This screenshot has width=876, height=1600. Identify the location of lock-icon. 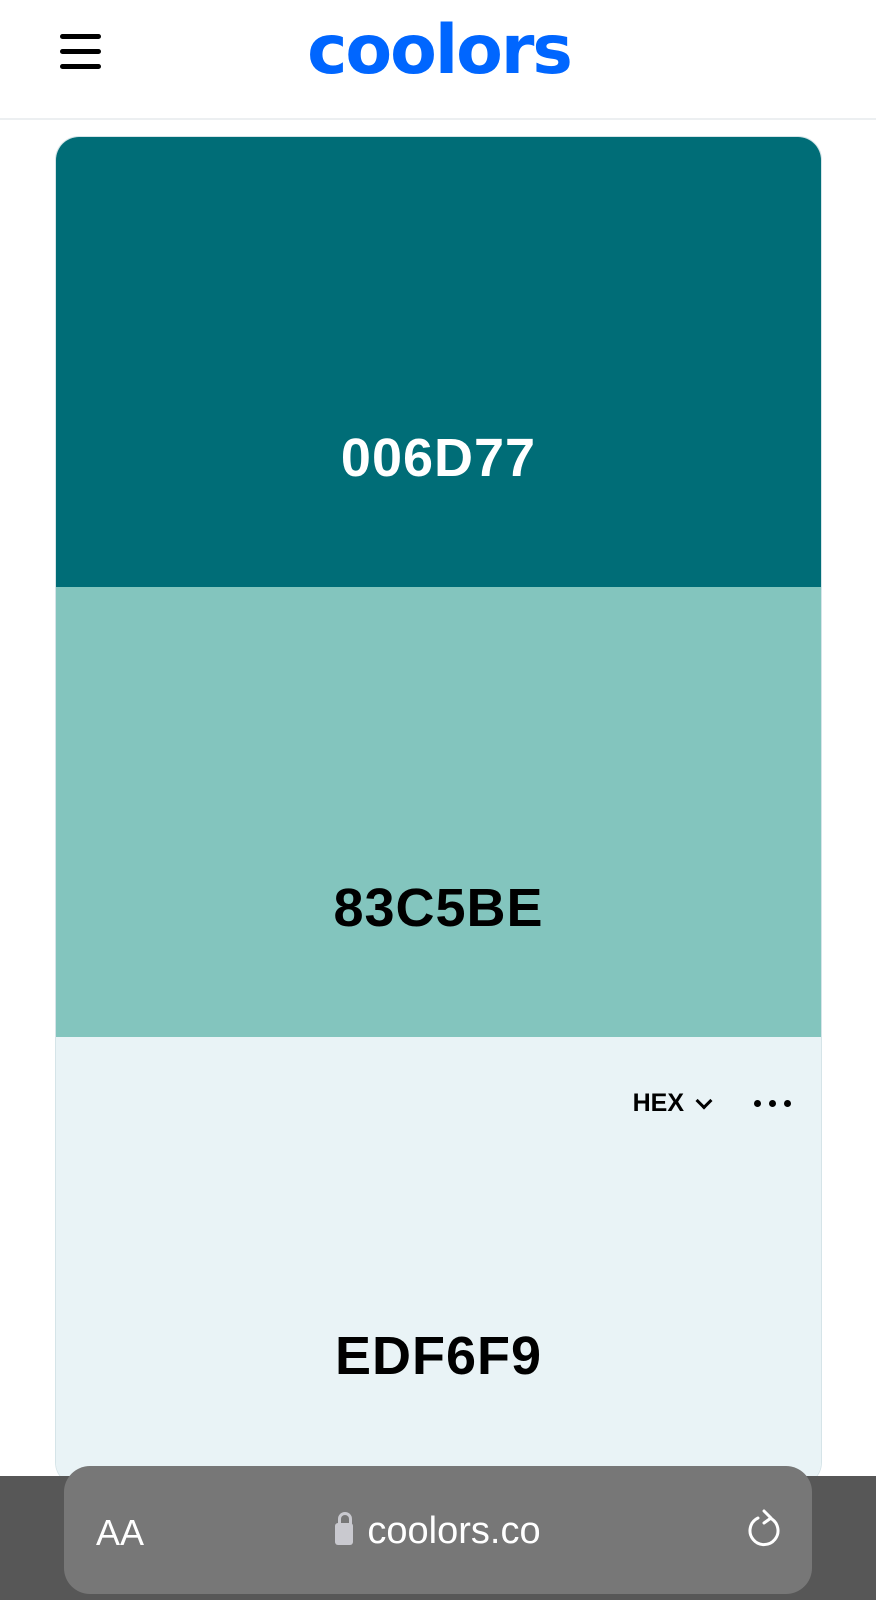
(344, 1528).